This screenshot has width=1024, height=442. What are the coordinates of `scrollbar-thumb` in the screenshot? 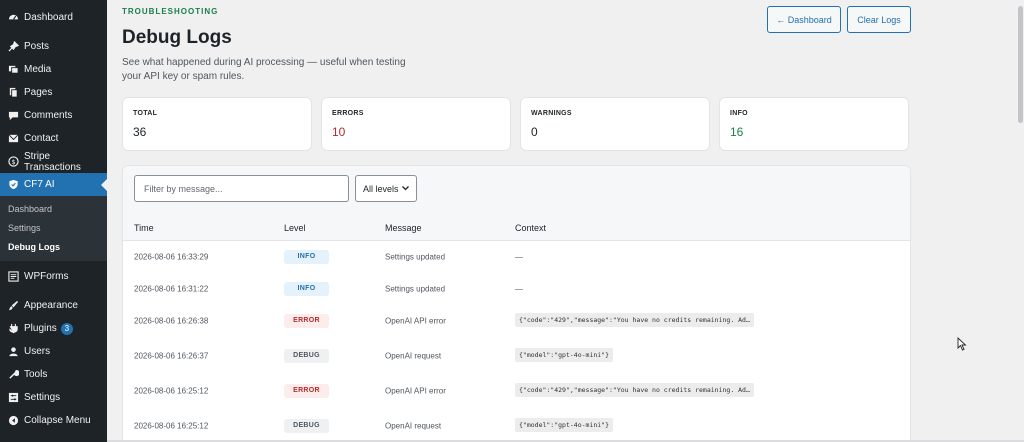 It's located at (1020, 64).